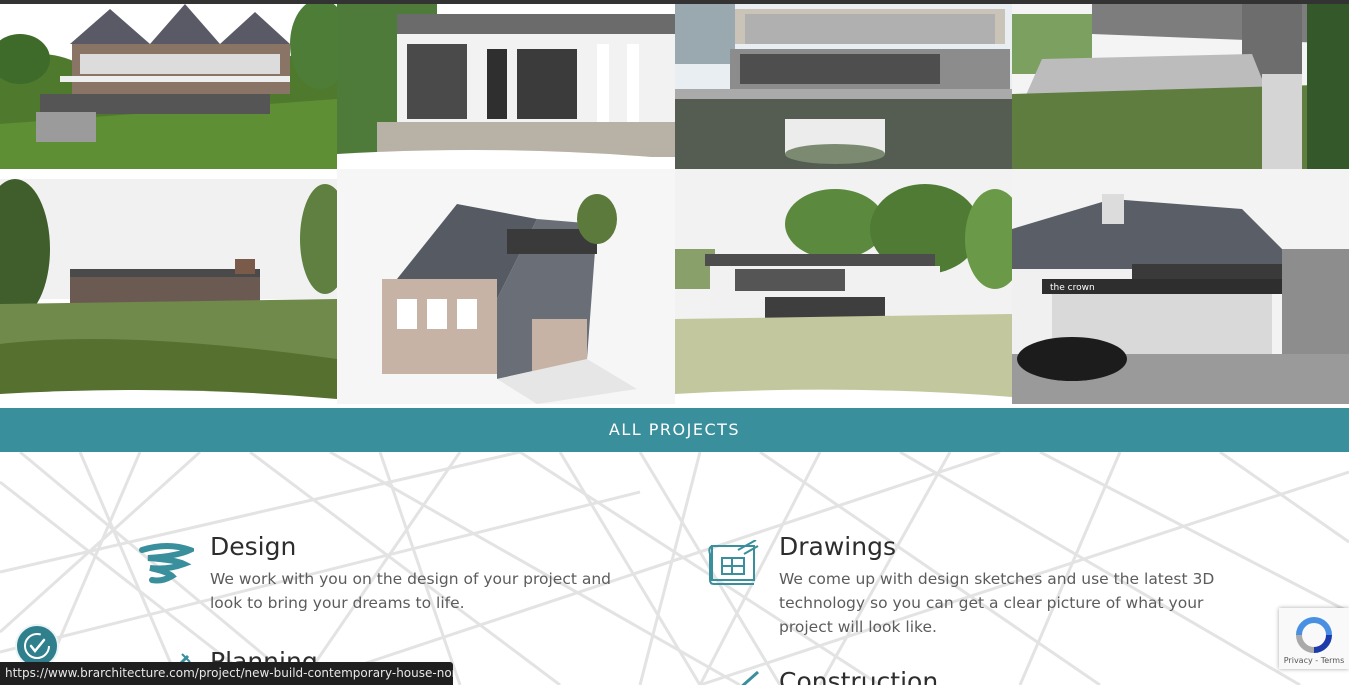 The width and height of the screenshot is (1349, 685). Describe the element at coordinates (1314, 635) in the screenshot. I see `recaptcha-logo-icon` at that location.